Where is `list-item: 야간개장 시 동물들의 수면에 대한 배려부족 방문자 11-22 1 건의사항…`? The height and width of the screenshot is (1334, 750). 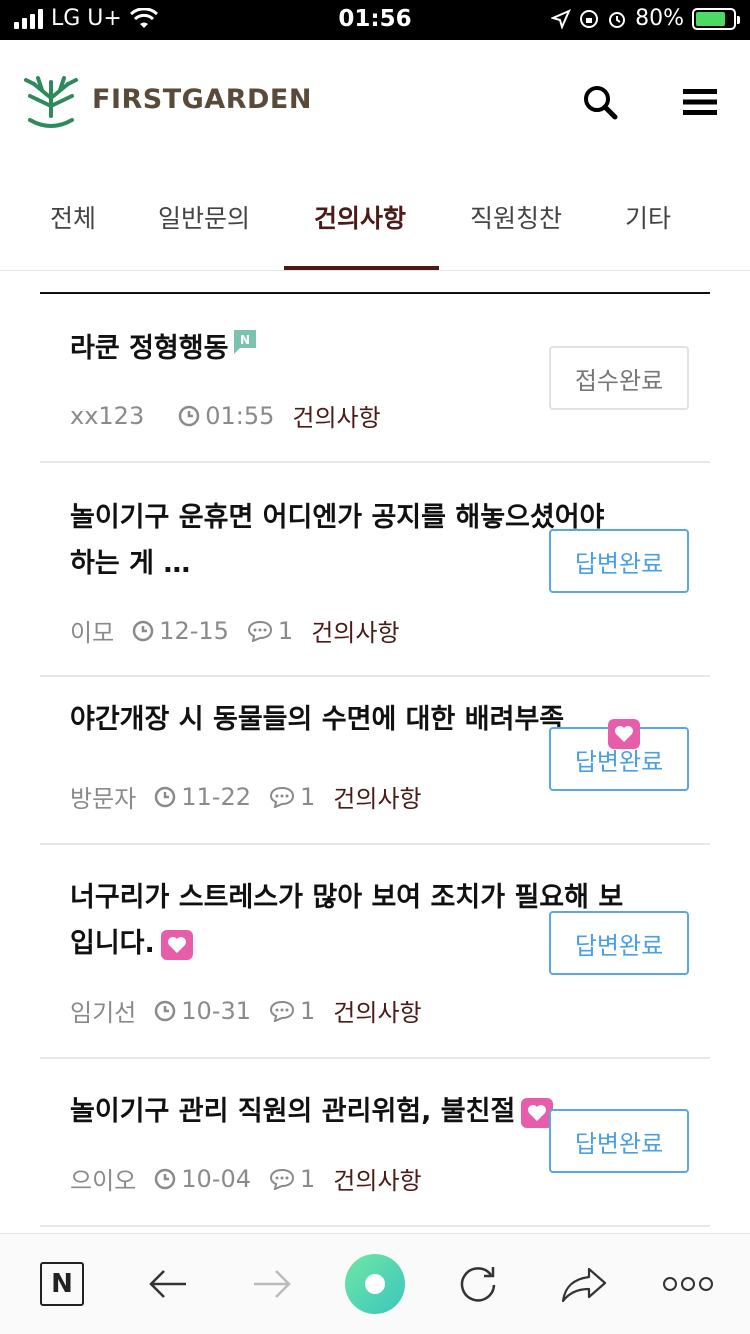
list-item: 야간개장 시 동물들의 수면에 대한 배려부족 방문자 11-22 1 건의사항… is located at coordinates (375, 761).